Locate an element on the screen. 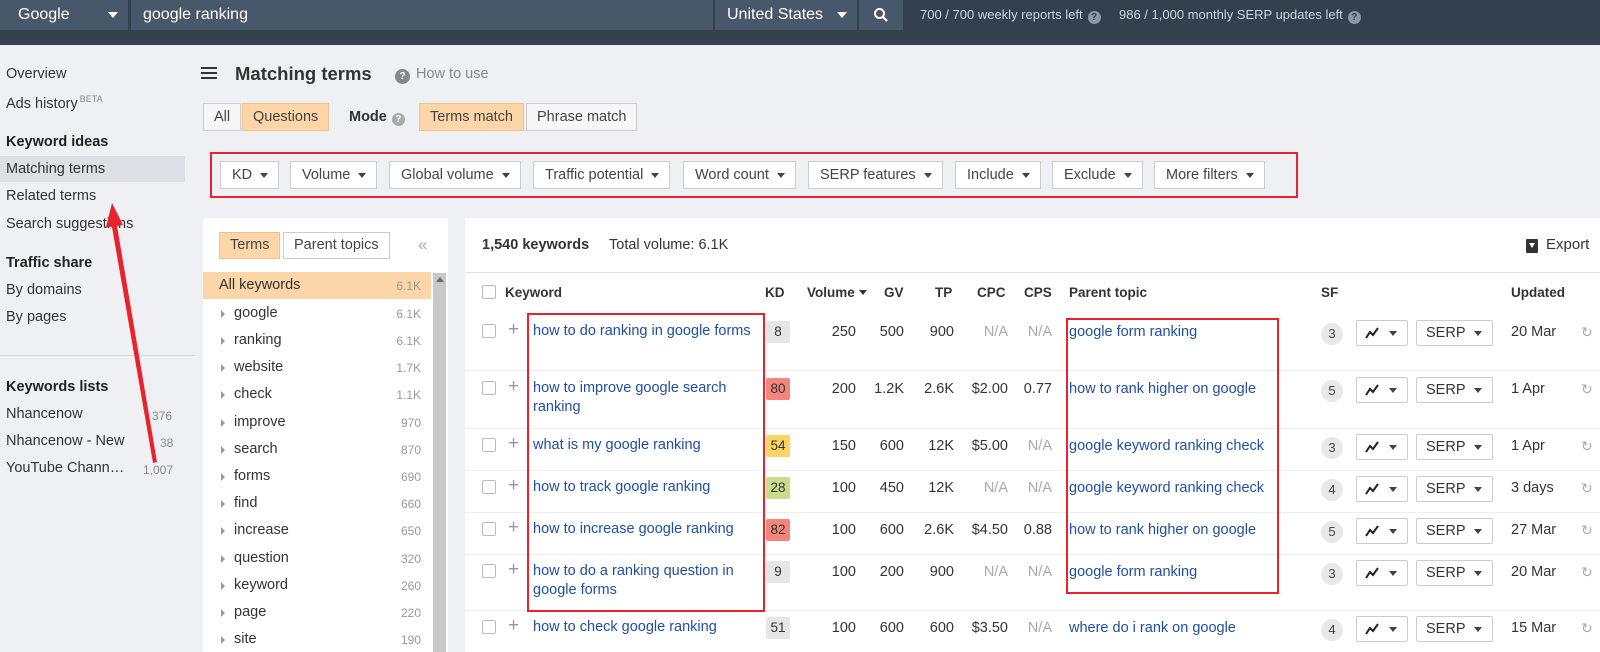 This screenshot has height=652, width=1600. tab-parent-topics: Parent topics is located at coordinates (336, 245).